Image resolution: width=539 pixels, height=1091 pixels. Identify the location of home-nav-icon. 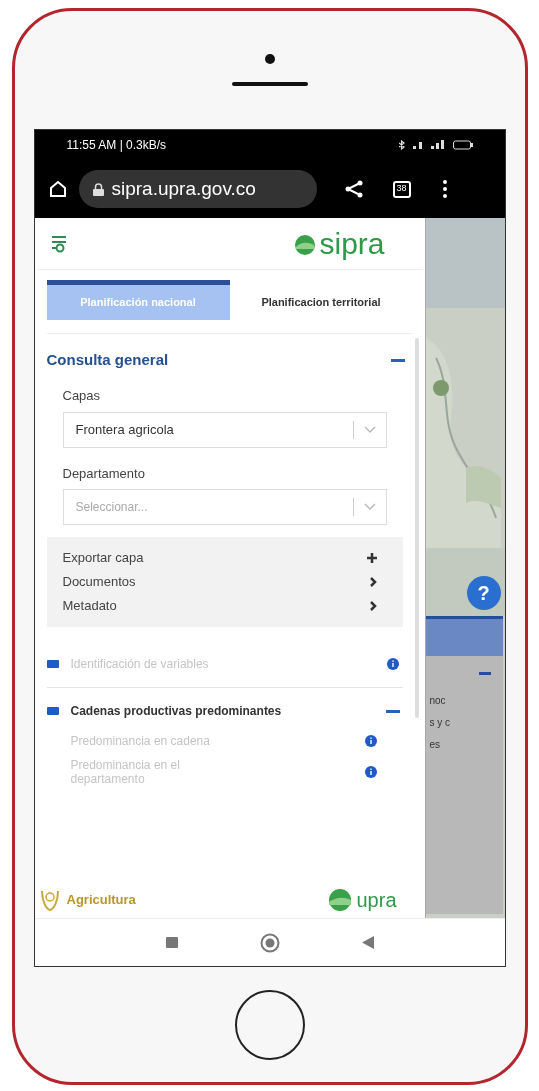
(269, 942).